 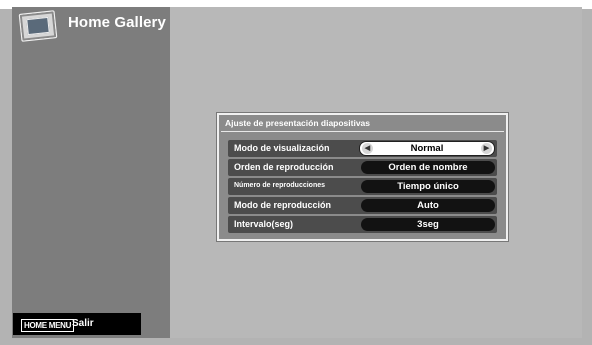 What do you see at coordinates (428, 224) in the screenshot?
I see `interval-value: 3seg` at bounding box center [428, 224].